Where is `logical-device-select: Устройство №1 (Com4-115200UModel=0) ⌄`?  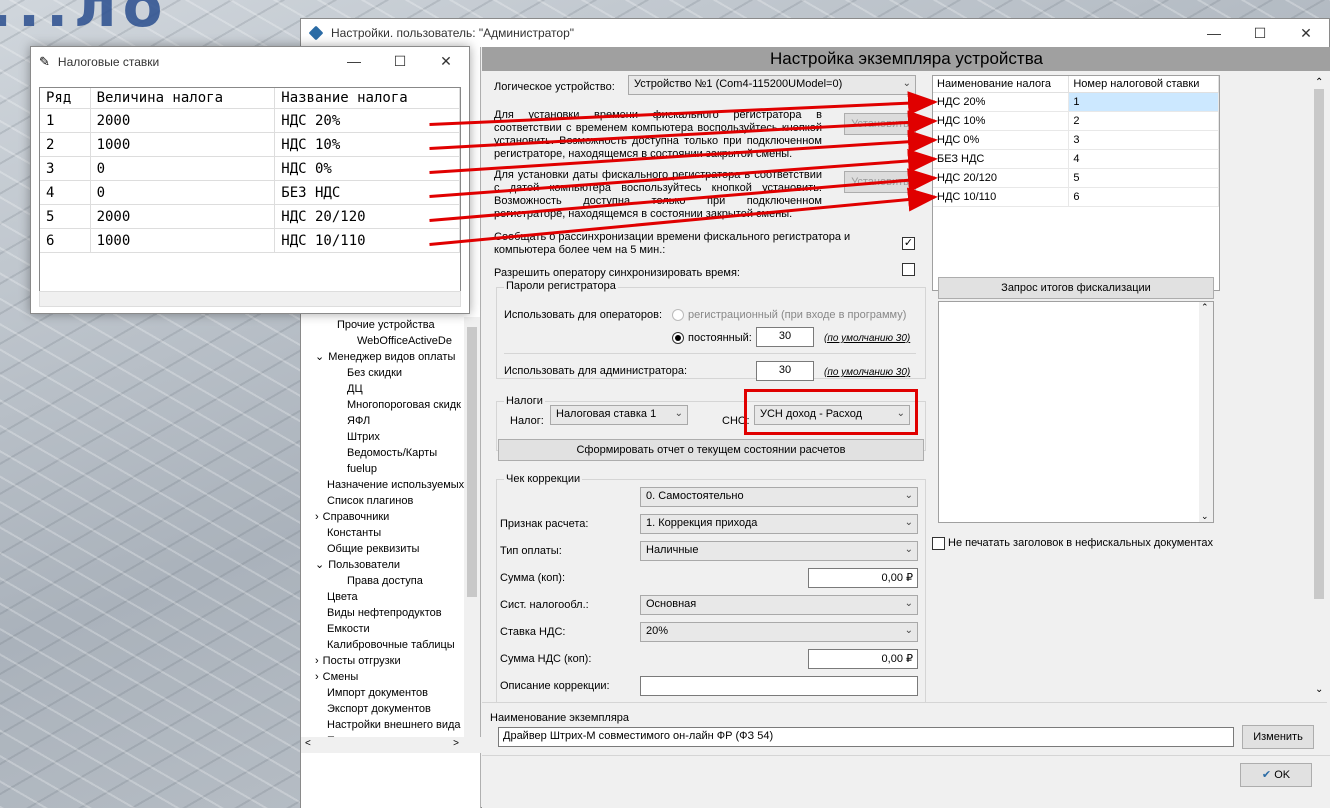 logical-device-select: Устройство №1 (Com4-115200UModel=0) ⌄ is located at coordinates (772, 85).